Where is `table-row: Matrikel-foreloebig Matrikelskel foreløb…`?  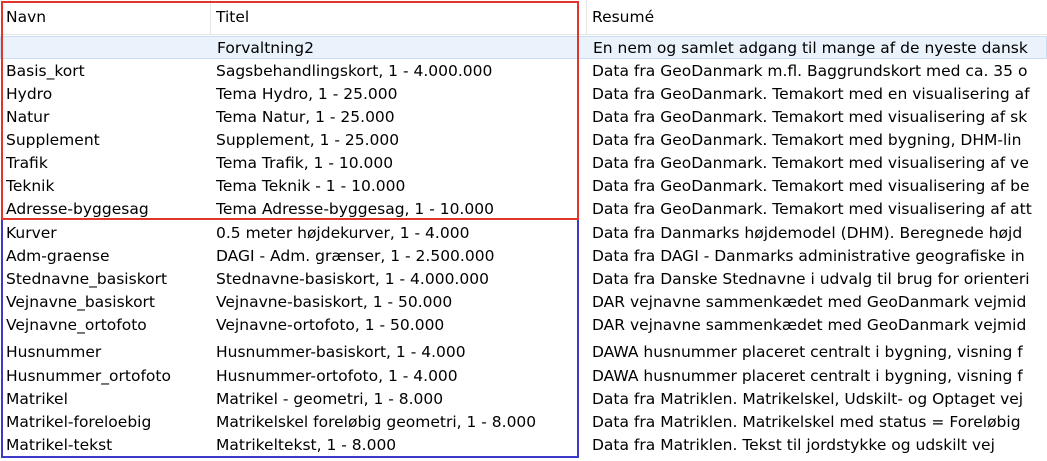
table-row: Matrikel-foreloebig Matrikelskel foreløb… is located at coordinates (523, 422).